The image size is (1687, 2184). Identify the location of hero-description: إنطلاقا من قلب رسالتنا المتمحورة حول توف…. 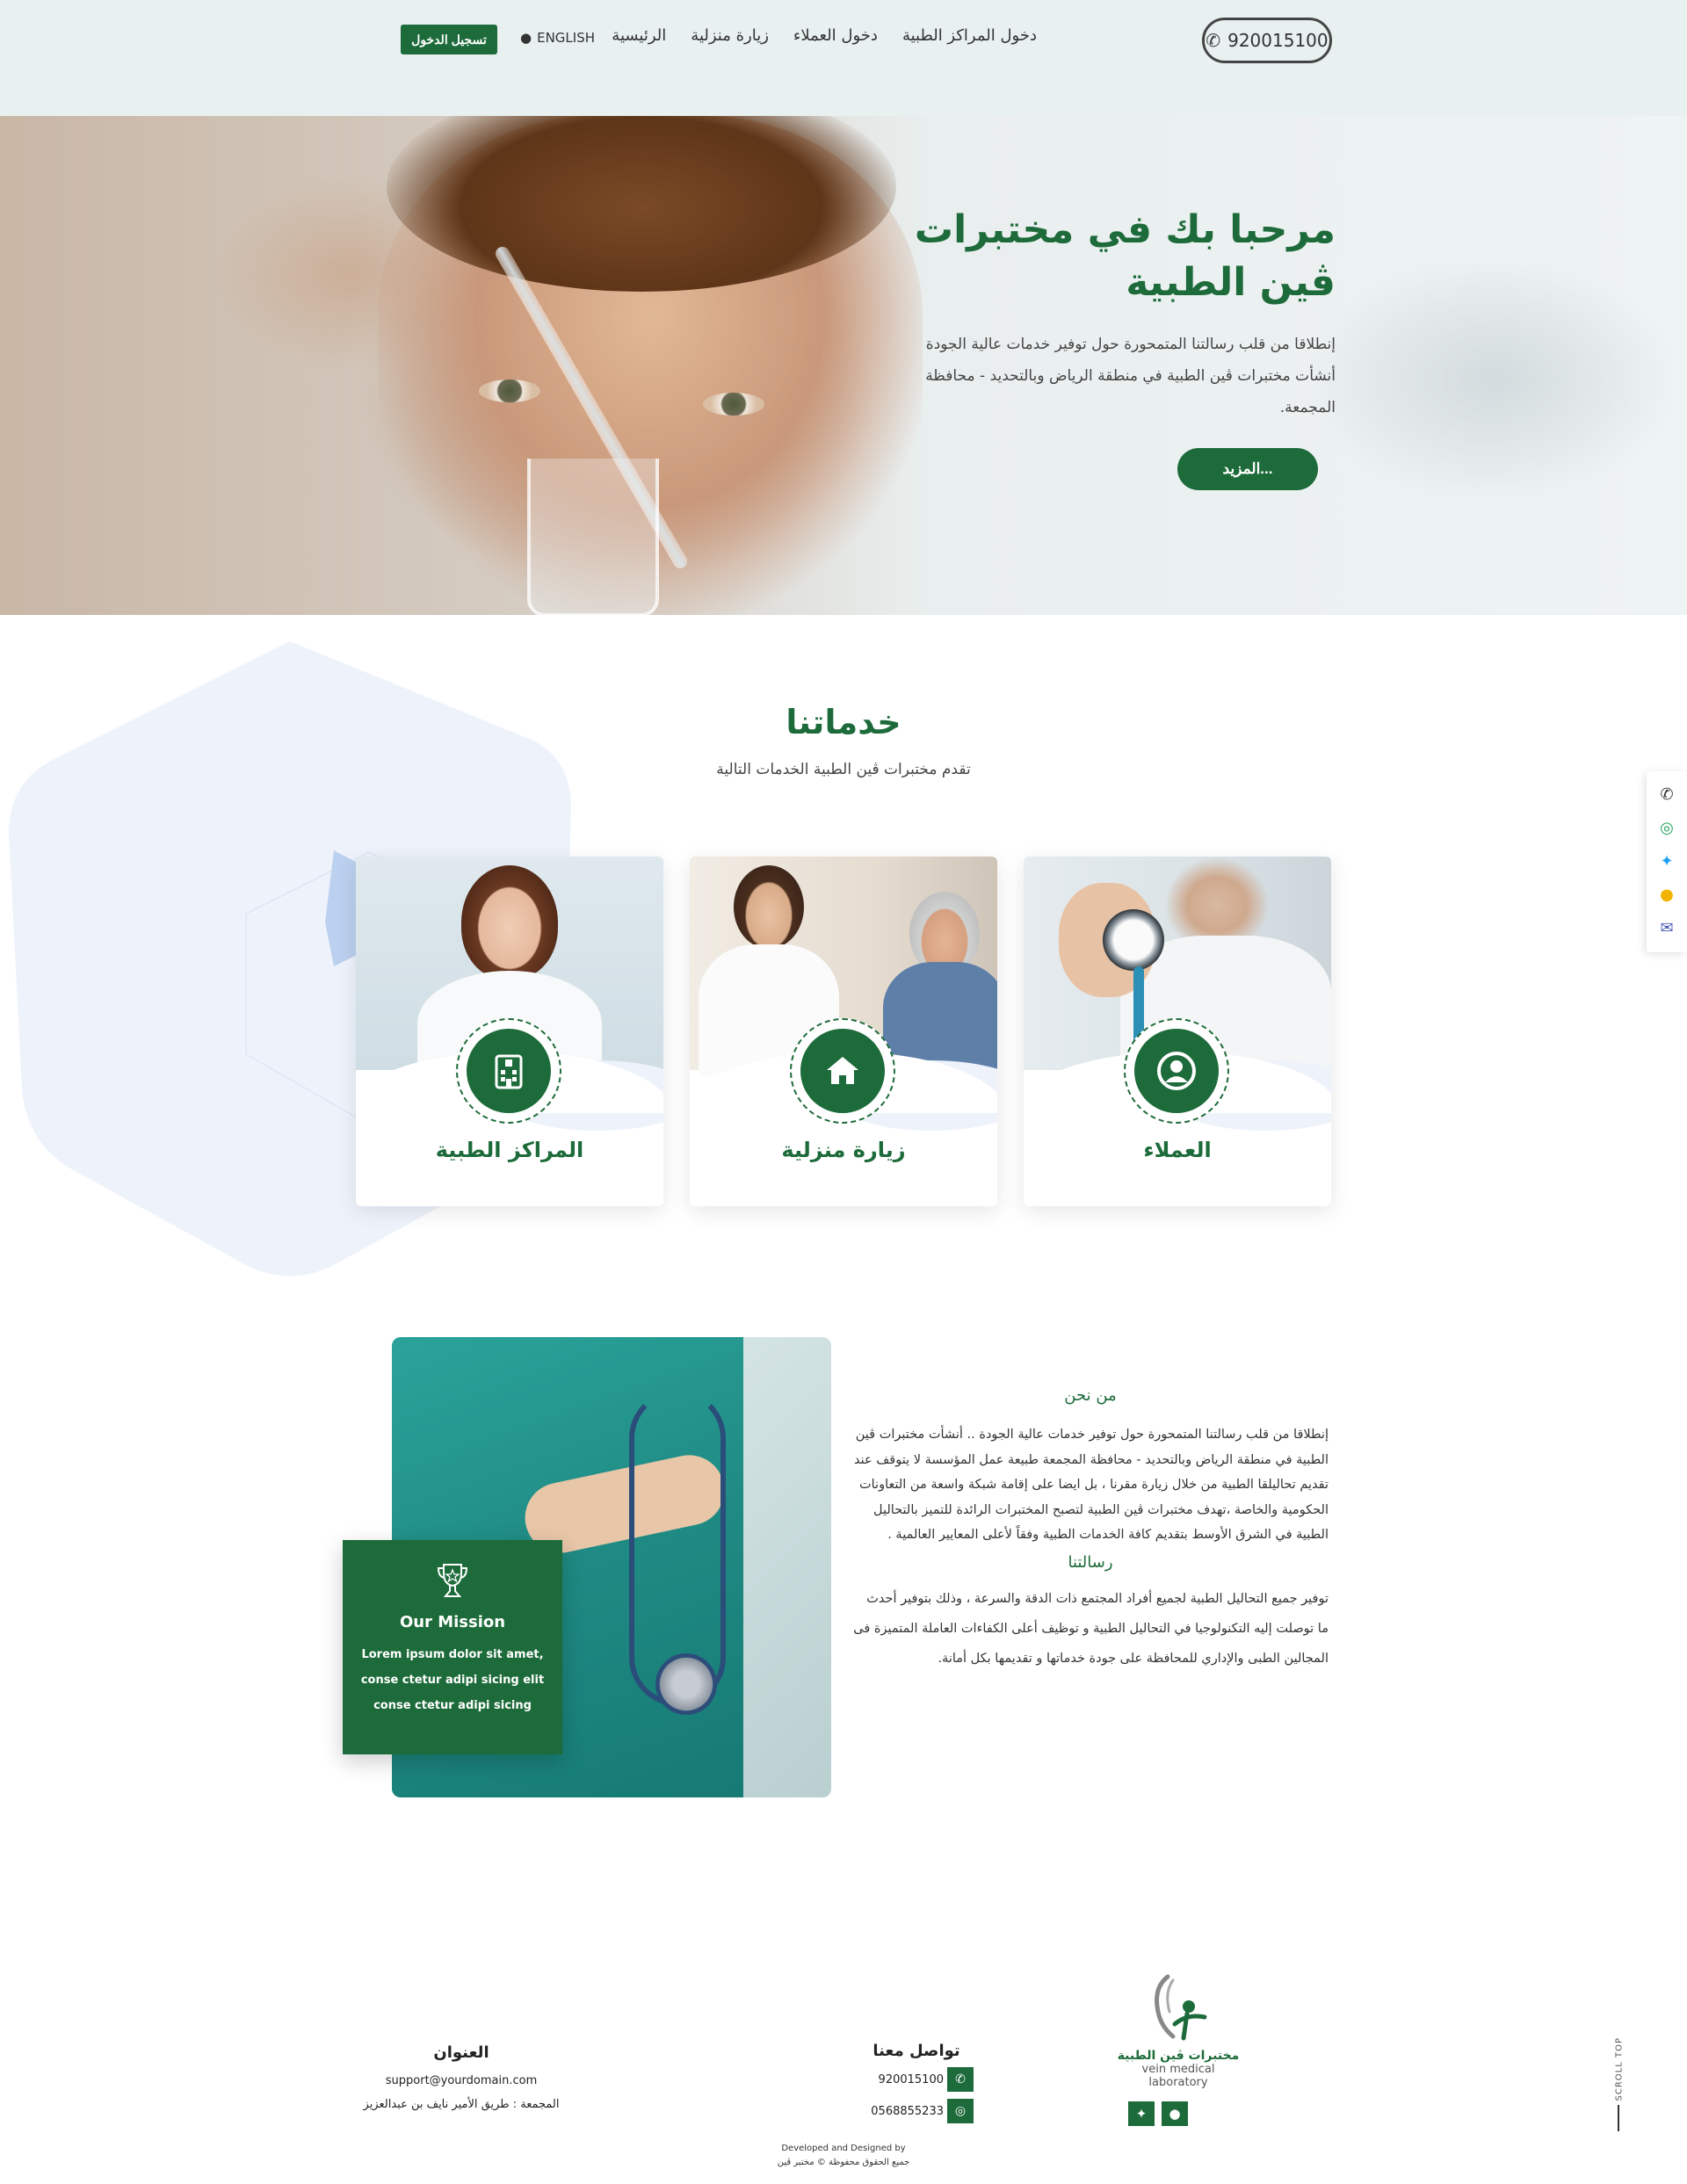
(1107, 376).